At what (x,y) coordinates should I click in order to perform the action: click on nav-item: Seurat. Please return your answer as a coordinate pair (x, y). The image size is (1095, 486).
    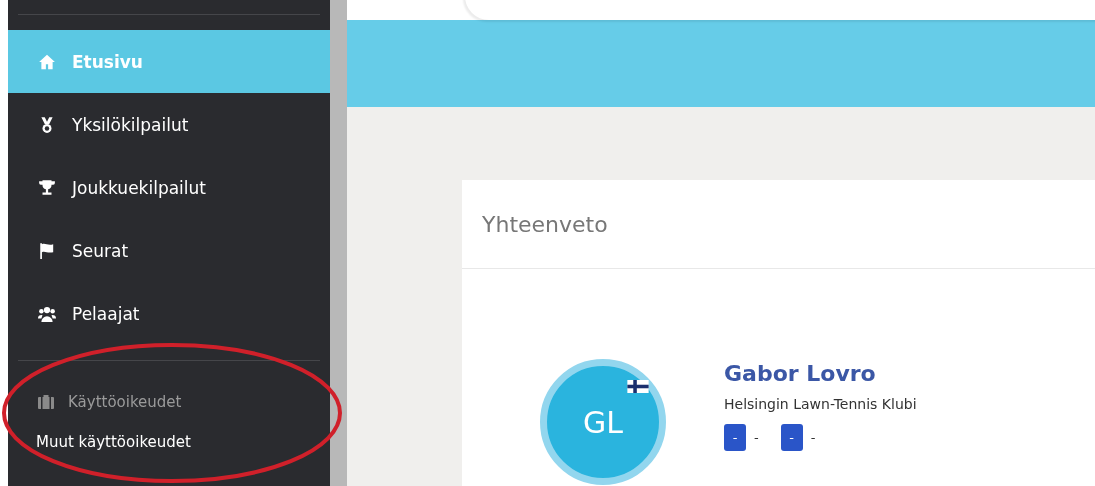
    Looking at the image, I should click on (169, 250).